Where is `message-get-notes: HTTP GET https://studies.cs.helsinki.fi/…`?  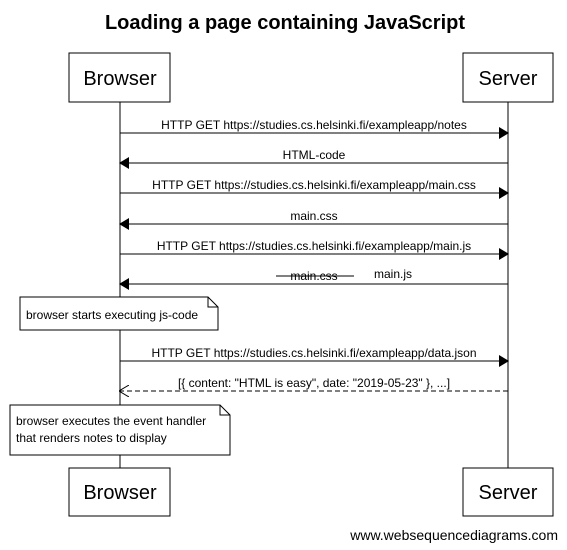
message-get-notes: HTTP GET https://studies.cs.helsinki.fi/… is located at coordinates (314, 128).